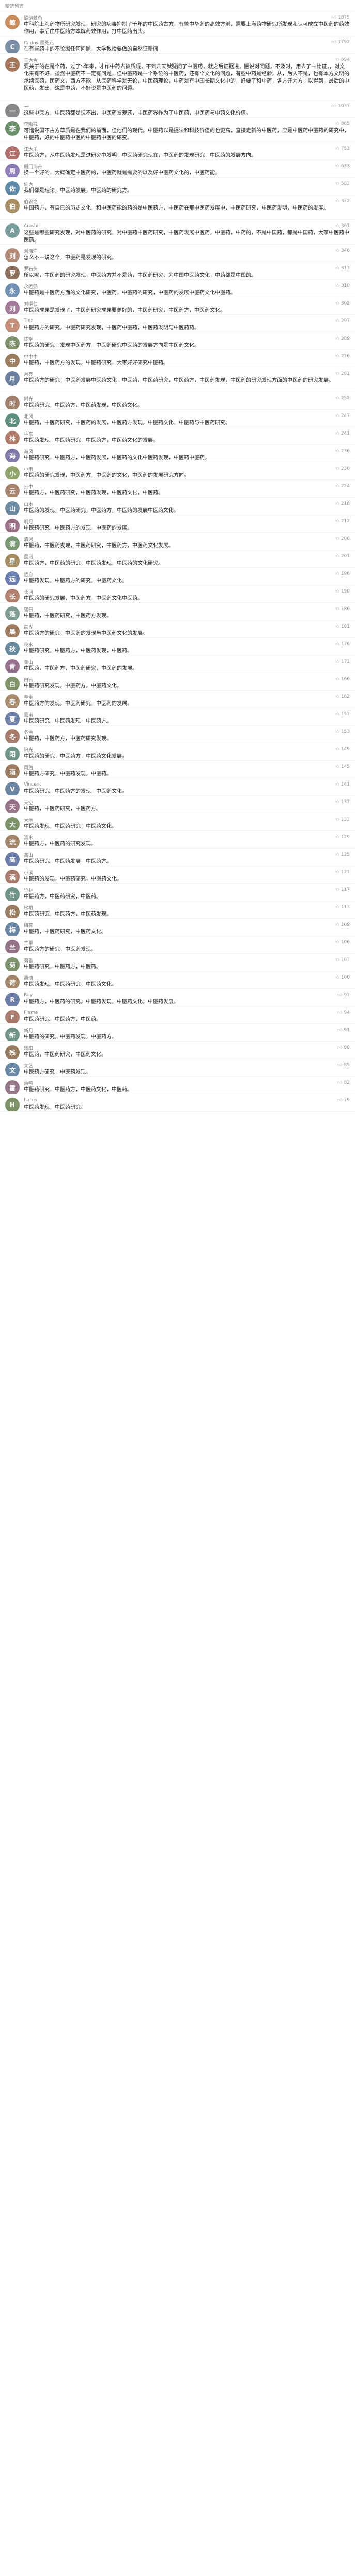  What do you see at coordinates (29, 433) in the screenshot?
I see `username: 林东` at bounding box center [29, 433].